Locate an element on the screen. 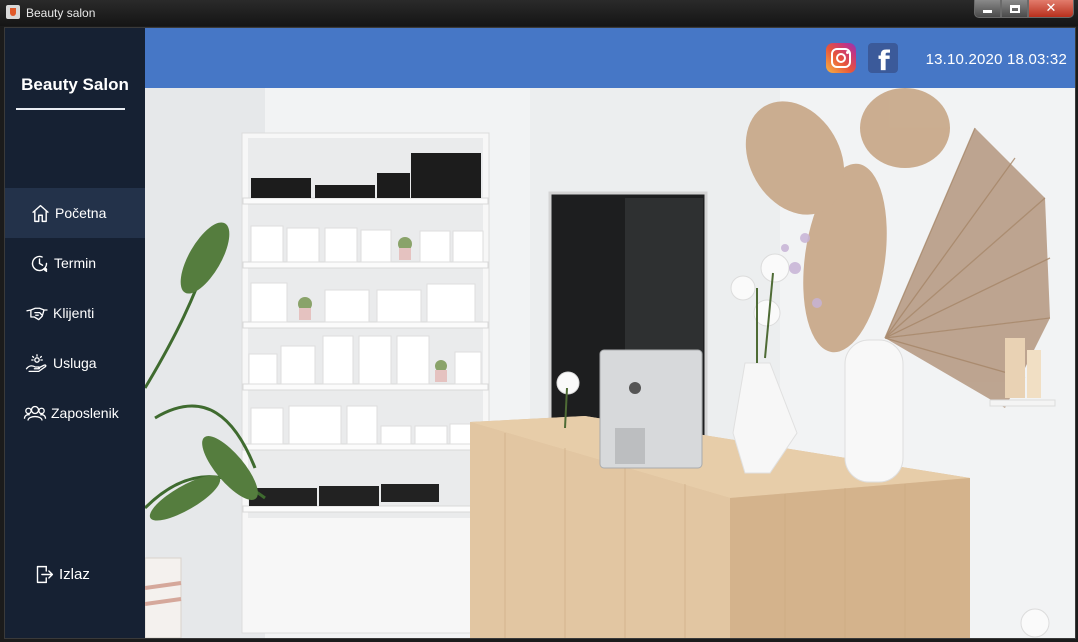 The width and height of the screenshot is (1078, 642). service-hand-icon is located at coordinates (37, 363).